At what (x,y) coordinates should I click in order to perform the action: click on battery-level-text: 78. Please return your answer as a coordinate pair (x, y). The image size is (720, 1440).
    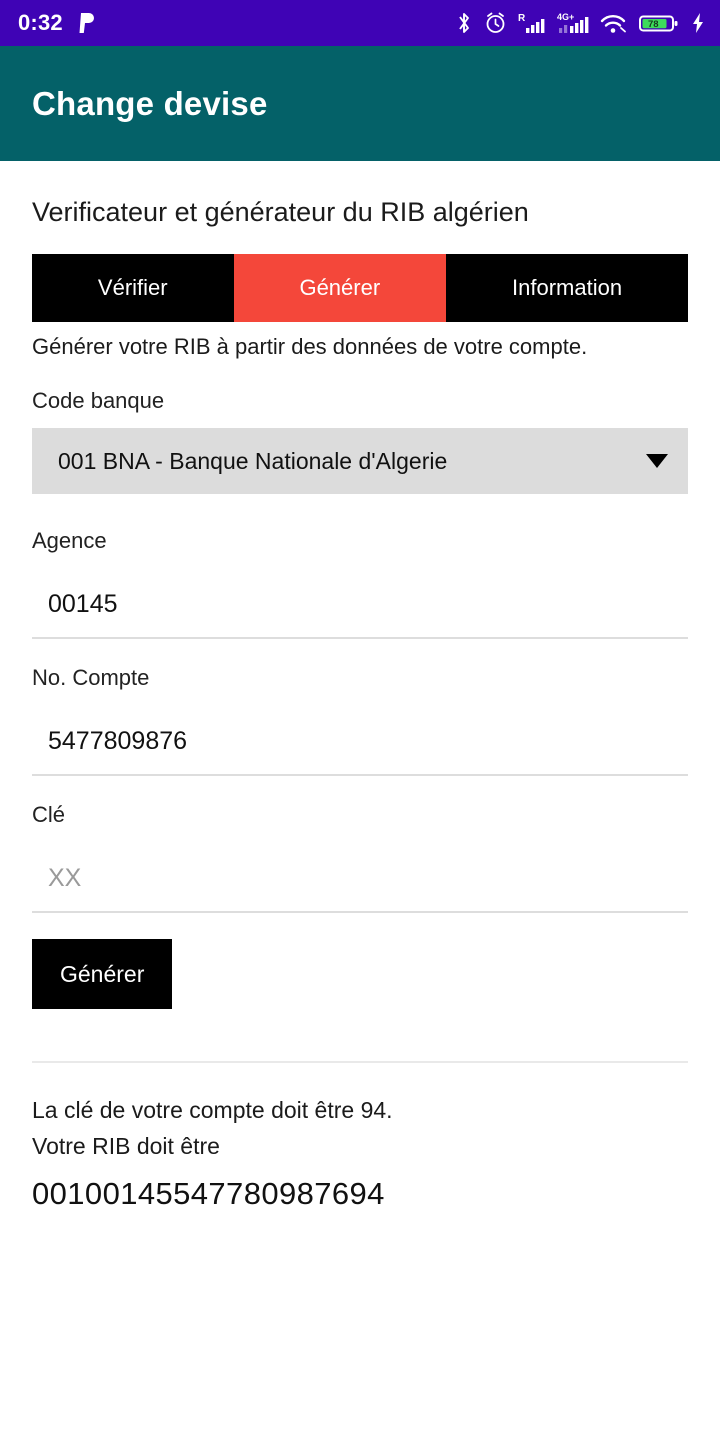
    Looking at the image, I should click on (653, 24).